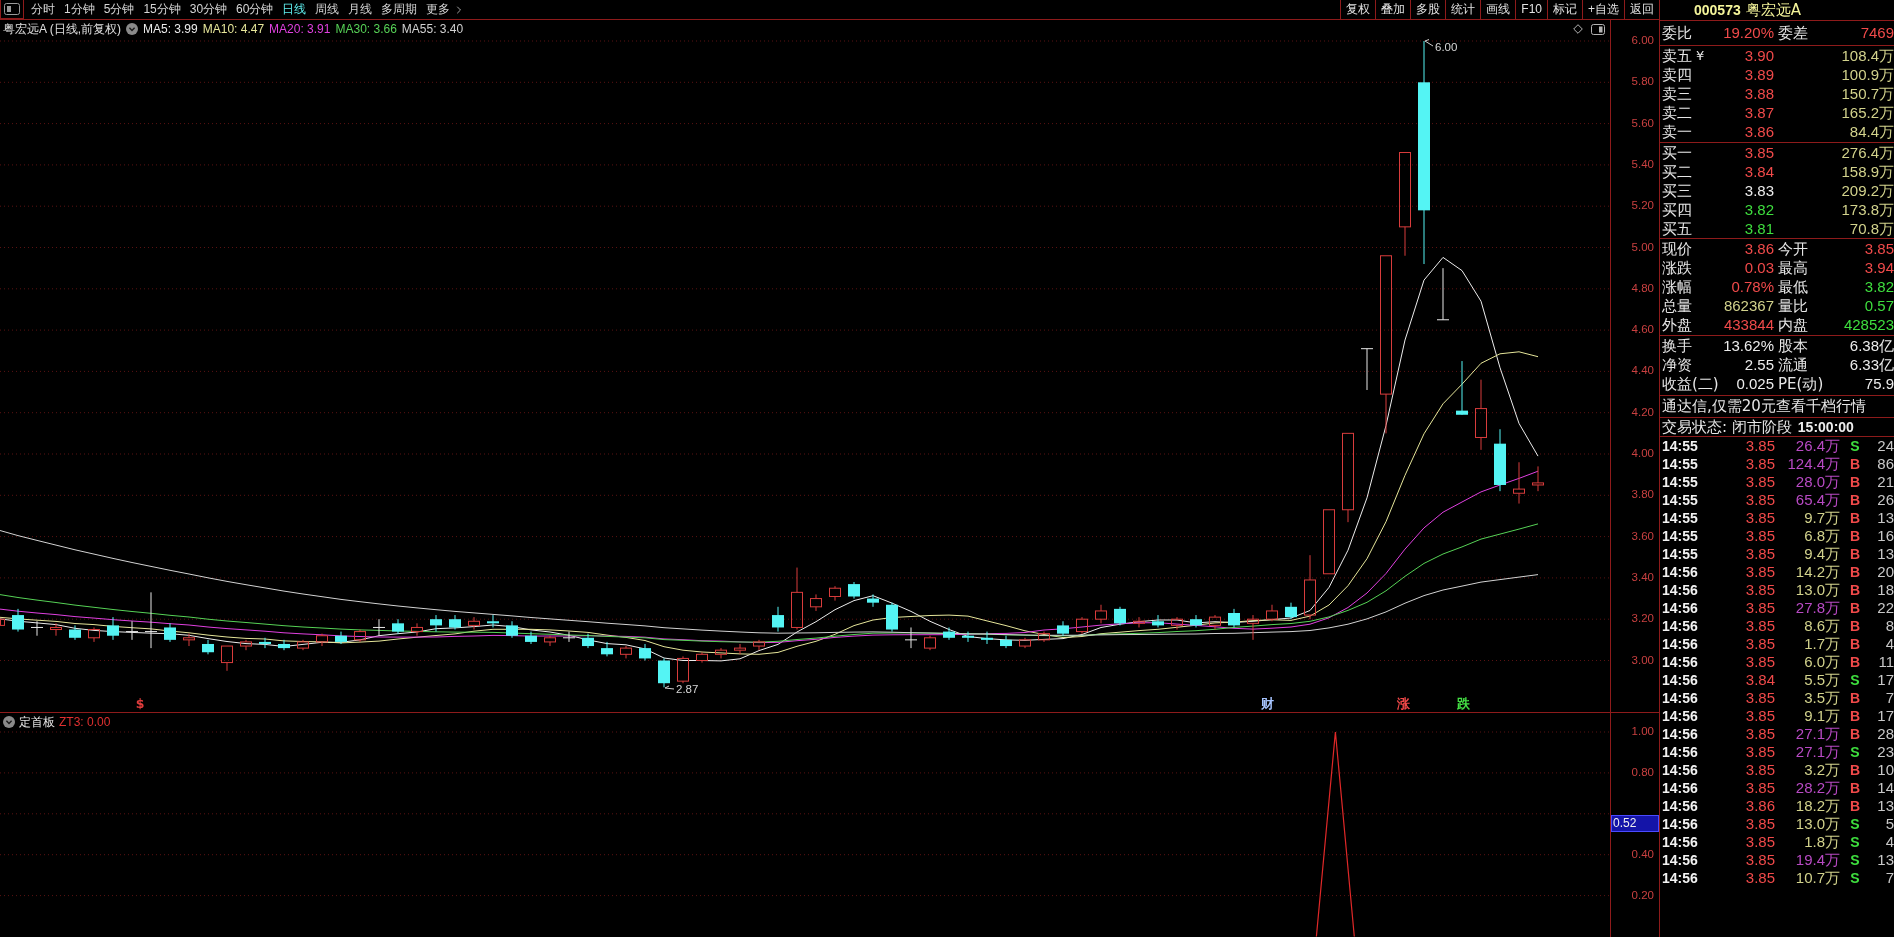 Image resolution: width=1894 pixels, height=937 pixels. Describe the element at coordinates (294, 9) in the screenshot. I see `period-tab: 日线` at that location.